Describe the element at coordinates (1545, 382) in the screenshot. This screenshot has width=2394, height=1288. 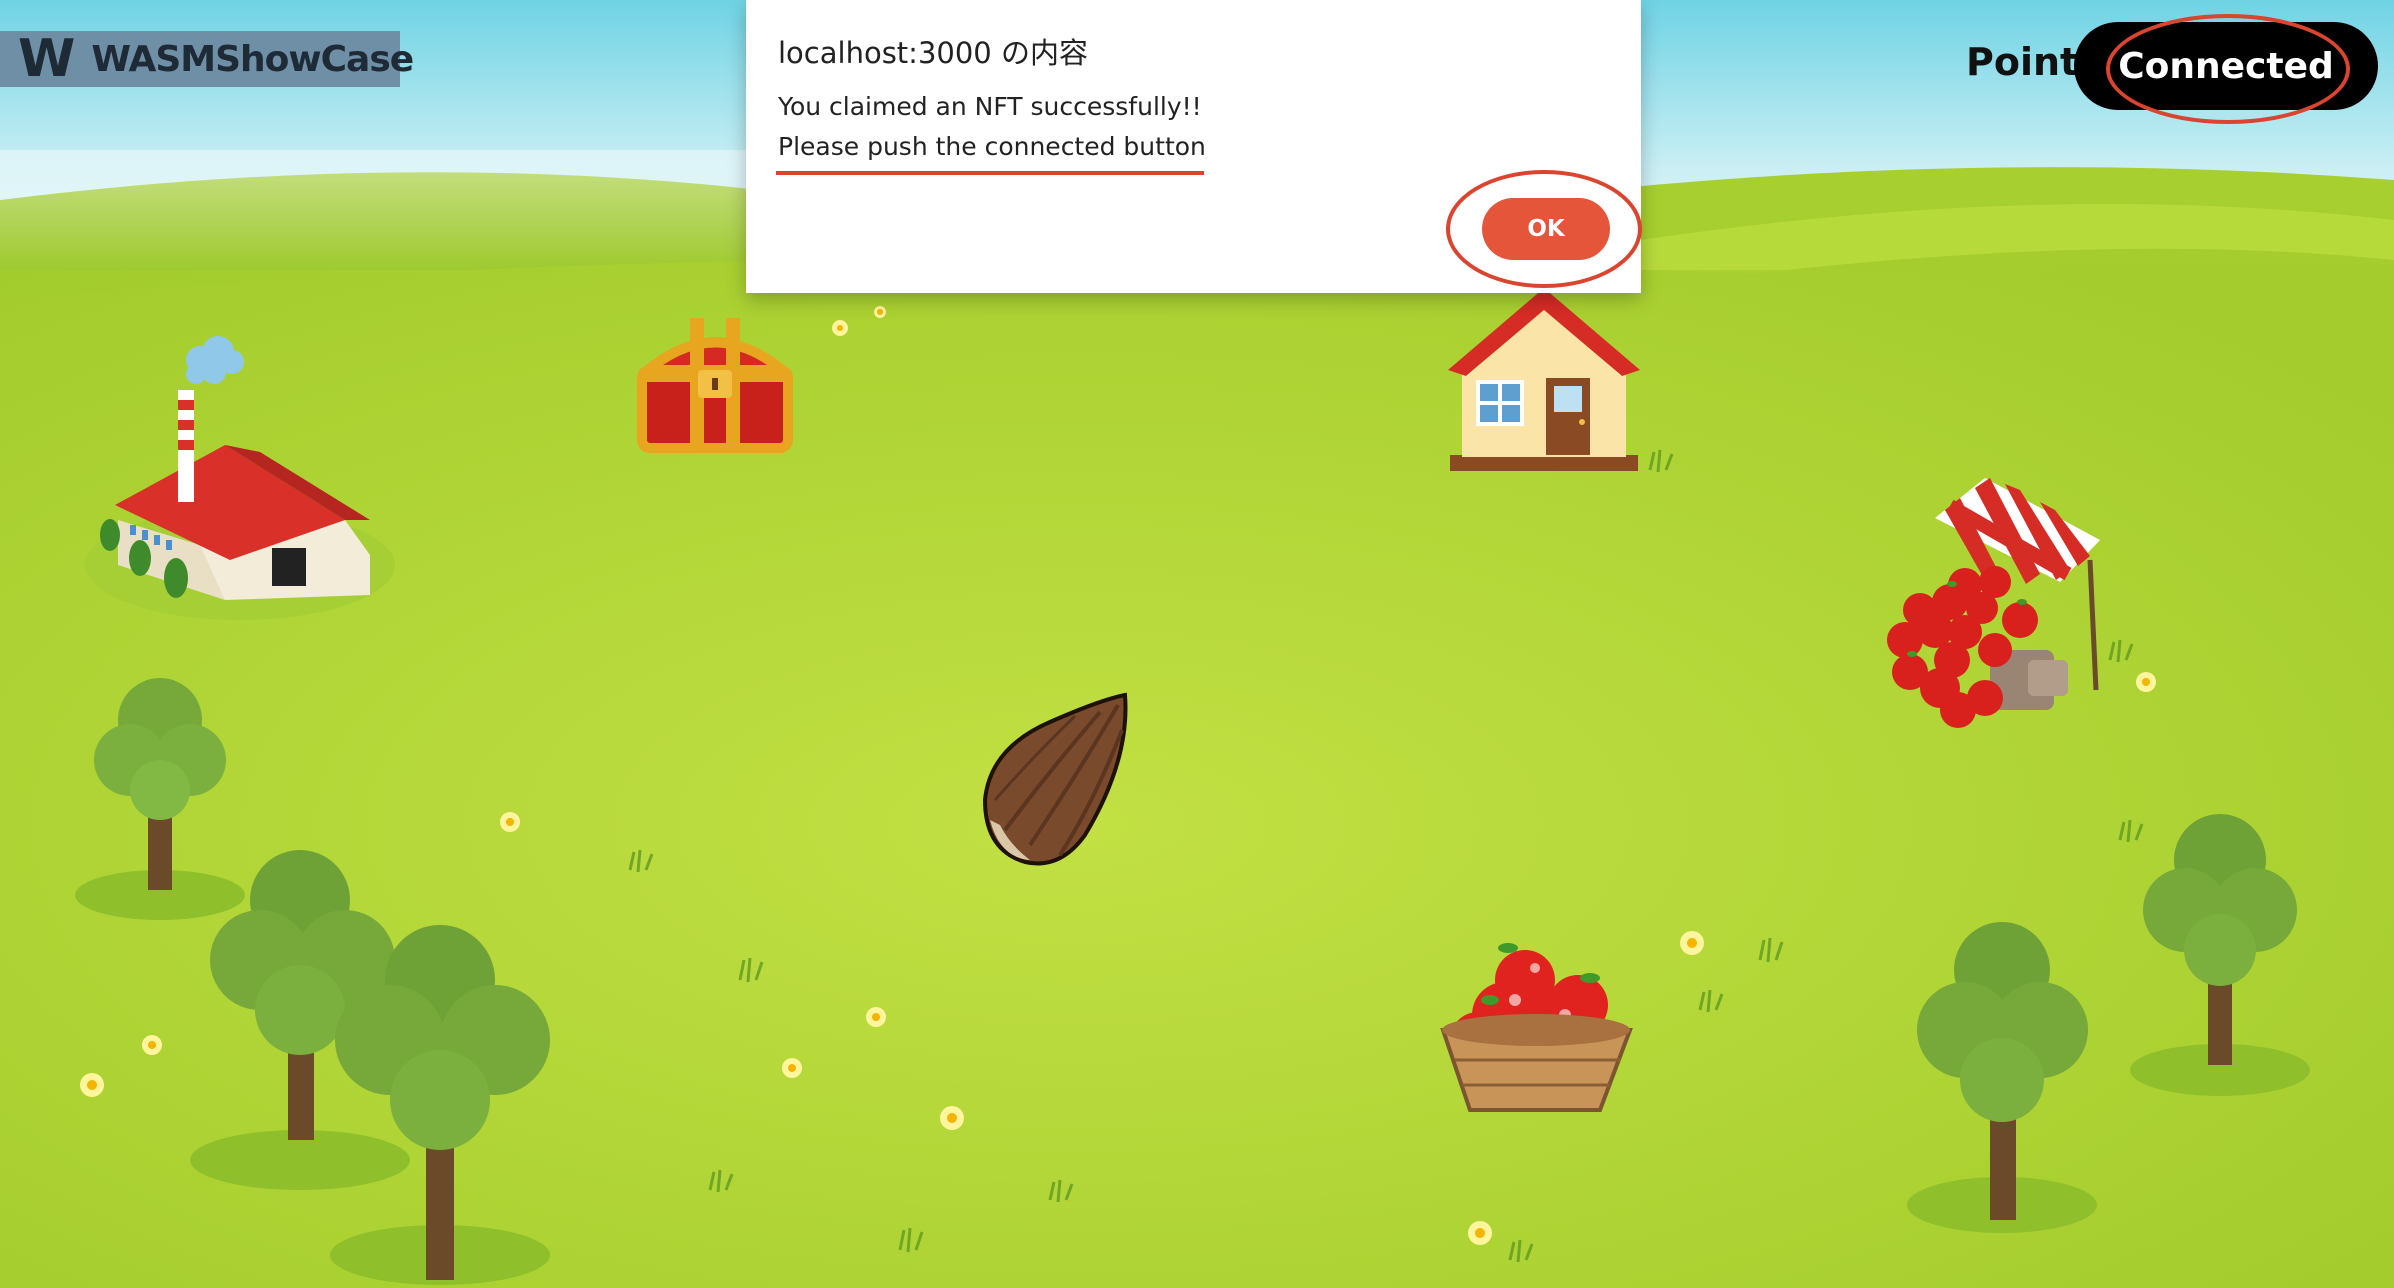
I see `house-hotspot` at that location.